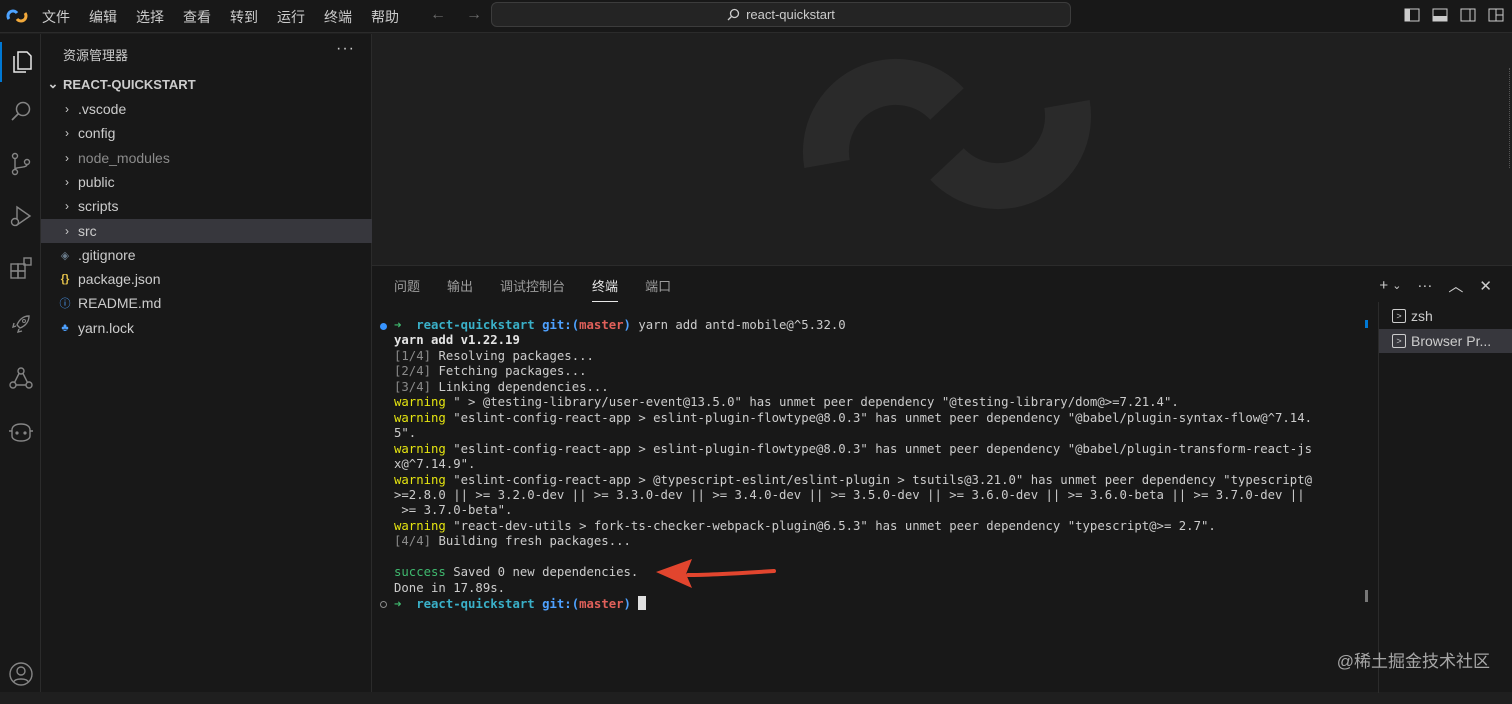 The height and width of the screenshot is (704, 1512). Describe the element at coordinates (206, 158) in the screenshot. I see `tree-folder-node-modules: › node_modules` at that location.